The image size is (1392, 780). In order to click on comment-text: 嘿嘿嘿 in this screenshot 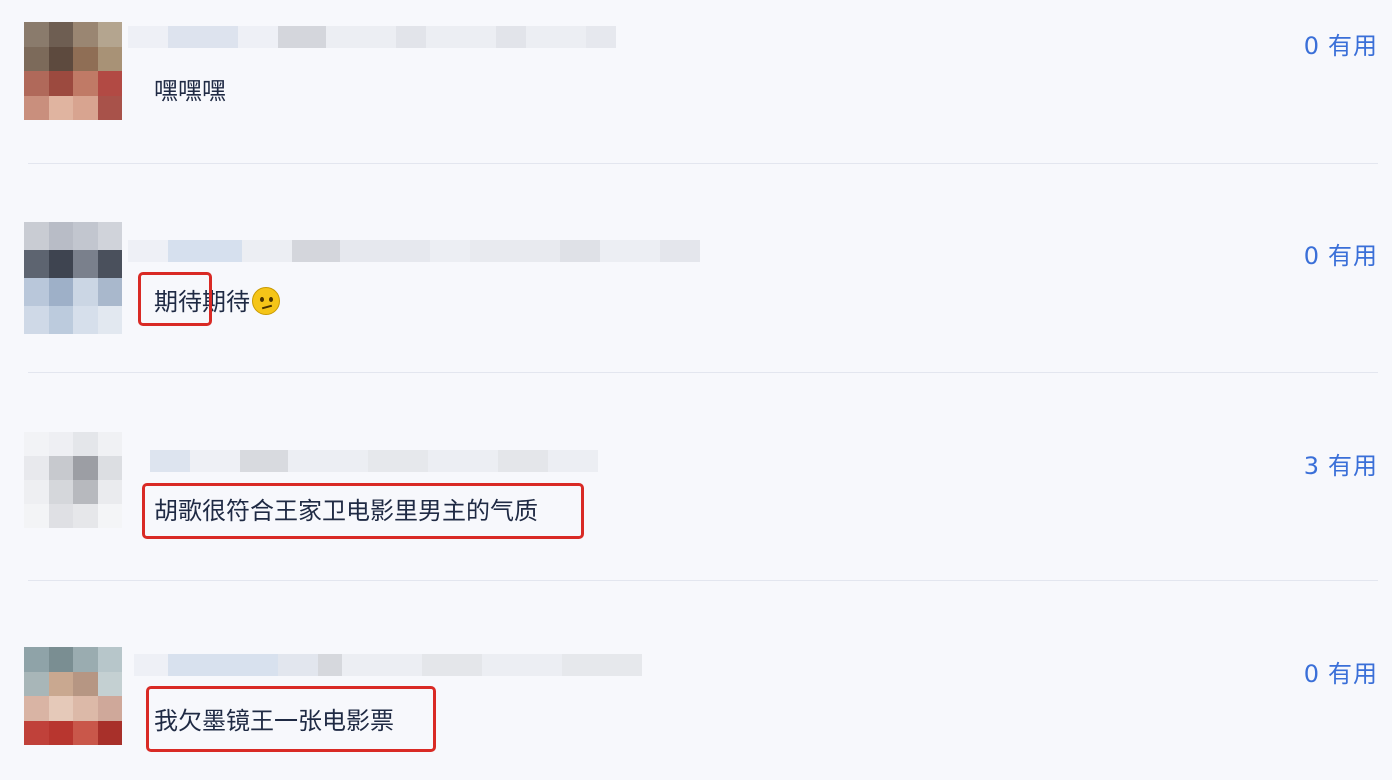, I will do `click(190, 91)`.